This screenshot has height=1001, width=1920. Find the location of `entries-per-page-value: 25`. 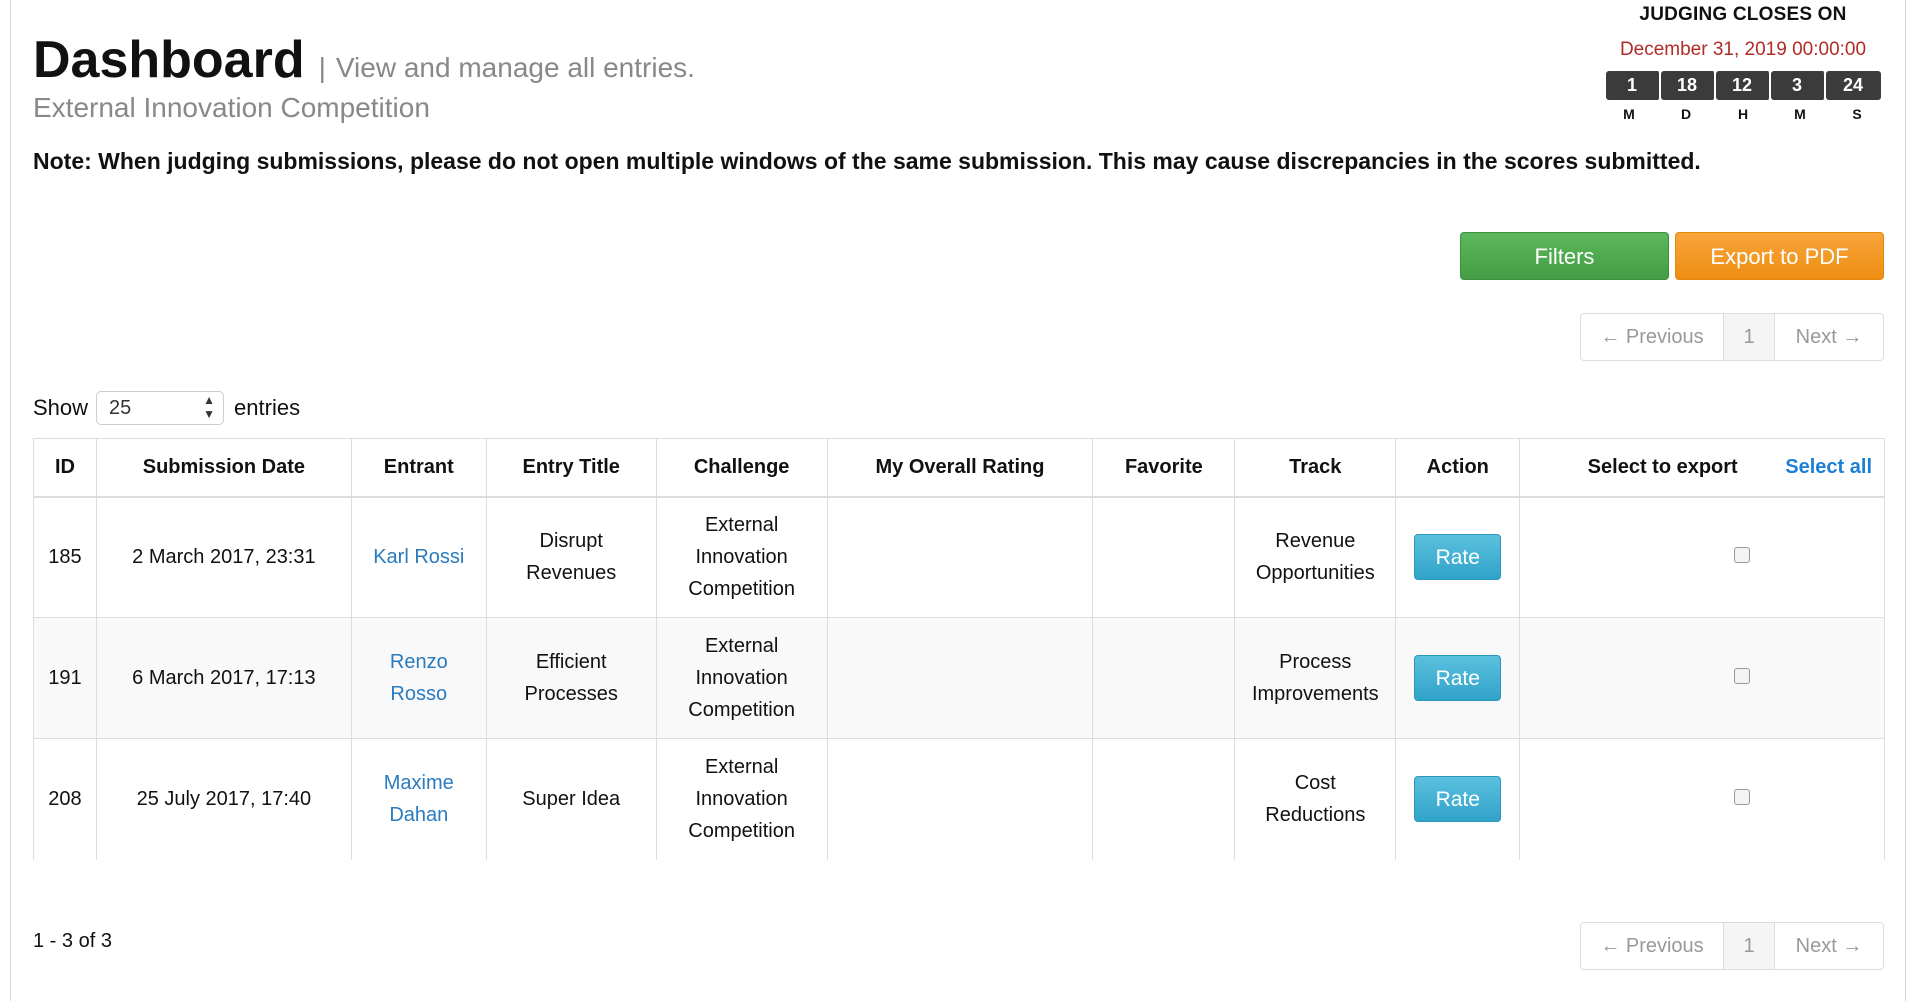

entries-per-page-value: 25 is located at coordinates (120, 408).